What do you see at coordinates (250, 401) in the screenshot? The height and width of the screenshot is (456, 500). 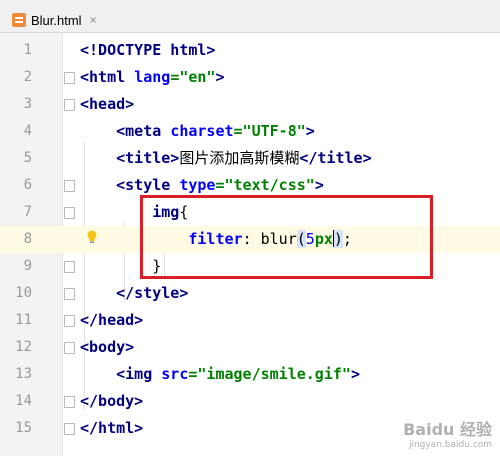 I see `code-line-14: 14 </body>` at bounding box center [250, 401].